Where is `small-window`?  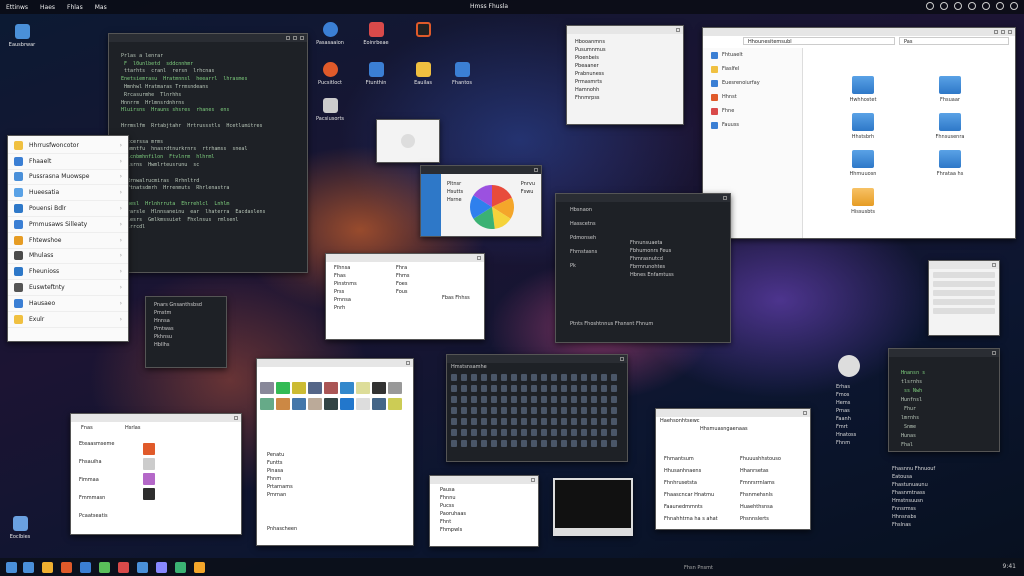
small-window is located at coordinates (964, 298).